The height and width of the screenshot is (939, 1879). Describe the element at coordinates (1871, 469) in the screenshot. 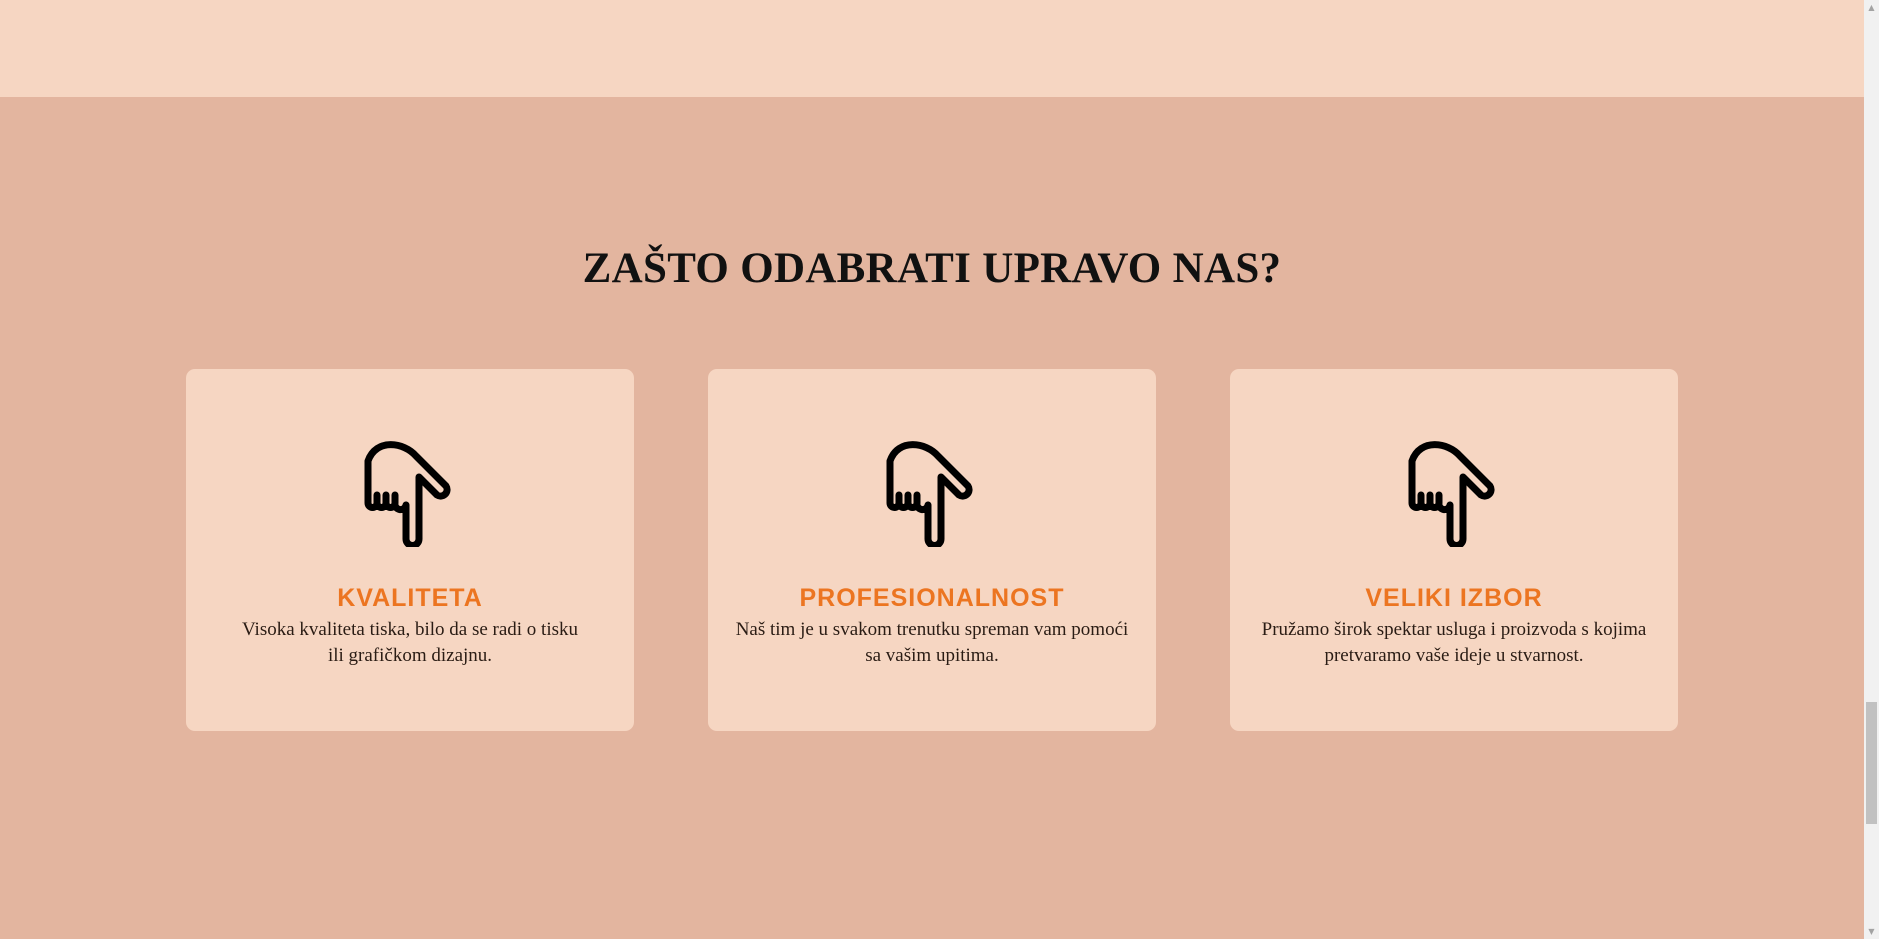

I see `page-scrollbar: ▲ ▼` at that location.